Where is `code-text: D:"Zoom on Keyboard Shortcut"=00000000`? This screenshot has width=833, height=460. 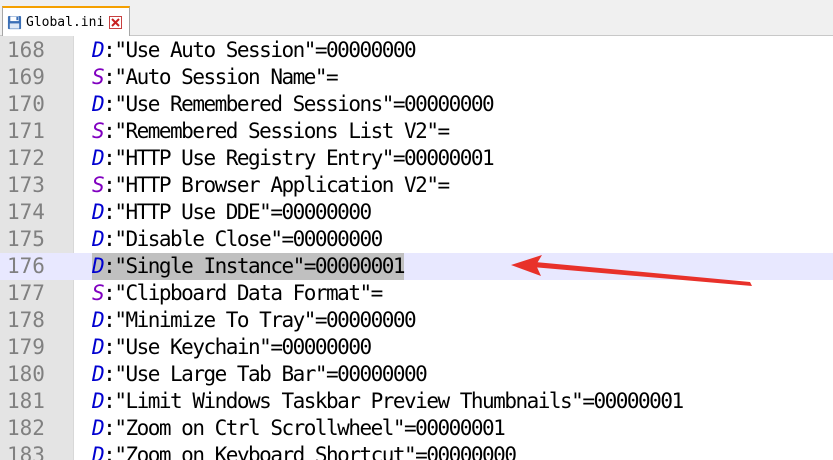 code-text: D:"Zoom on Keyboard Shortcut"=00000000 is located at coordinates (304, 451).